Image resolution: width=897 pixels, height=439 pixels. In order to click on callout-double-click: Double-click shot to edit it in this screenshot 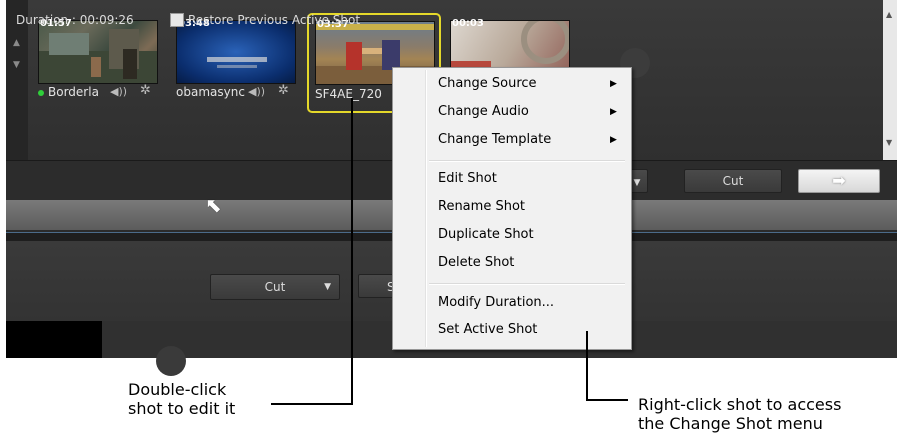, I will do `click(181, 399)`.